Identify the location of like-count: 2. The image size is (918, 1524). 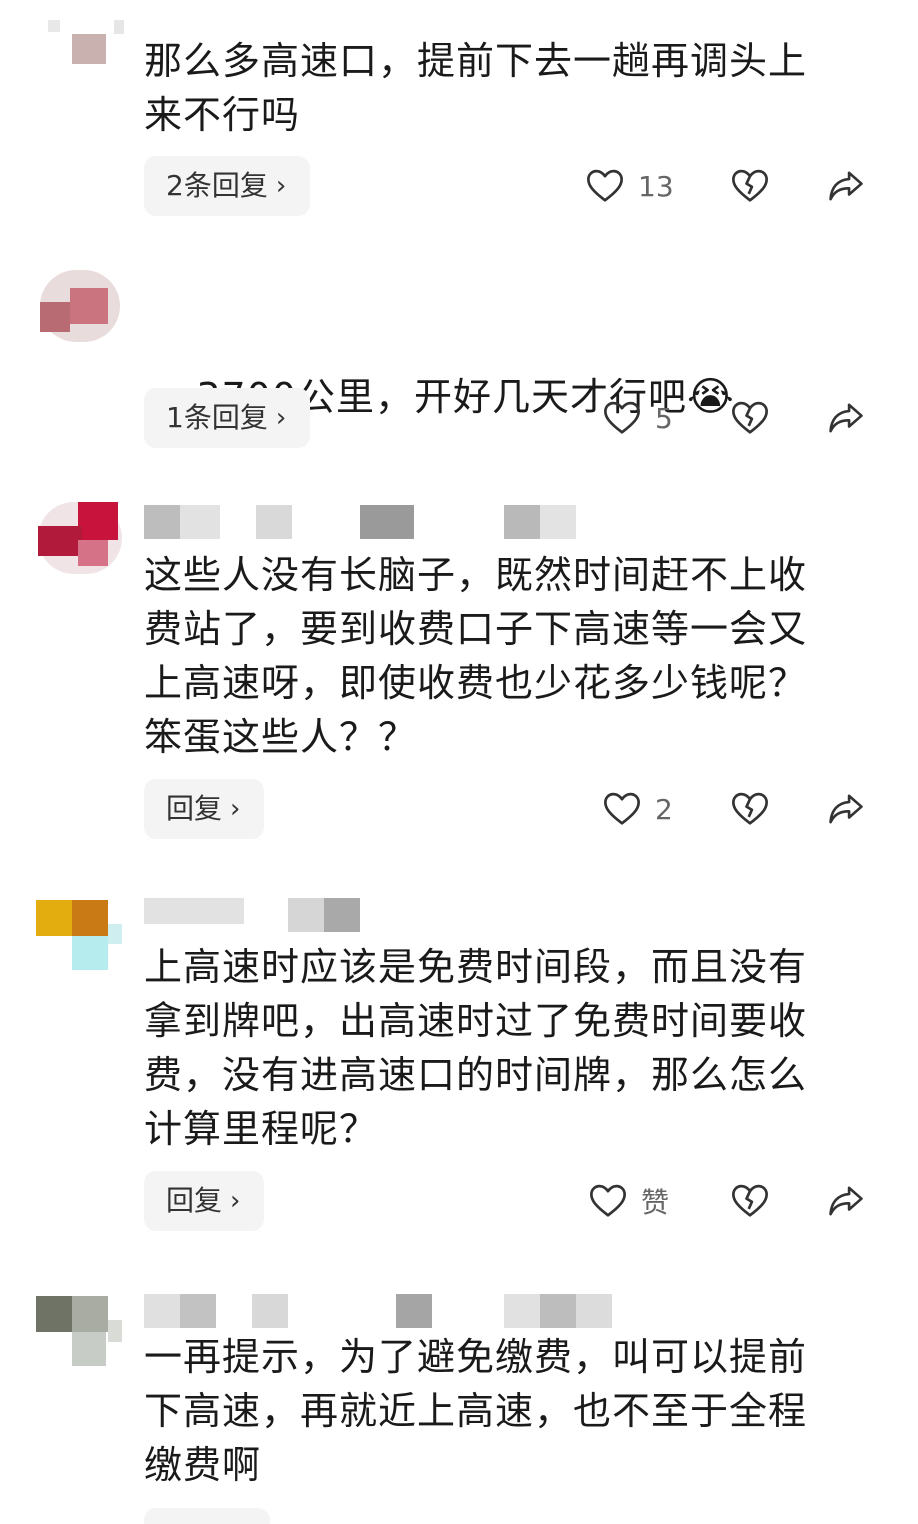
(664, 809).